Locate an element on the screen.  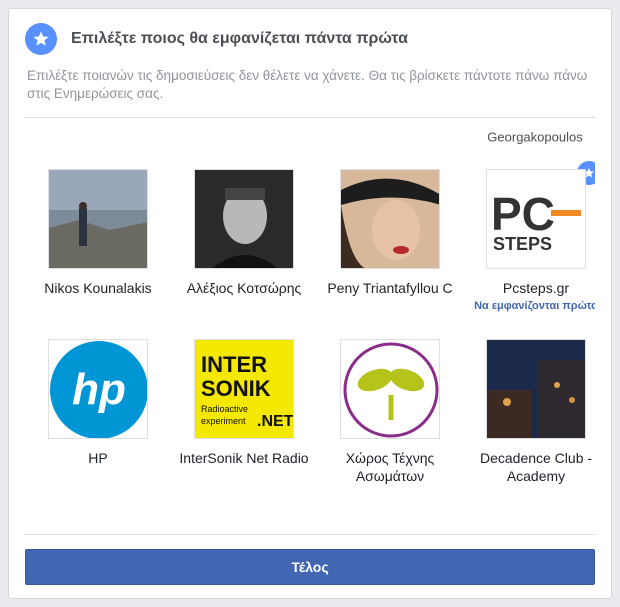
footer-divider is located at coordinates (310, 534).